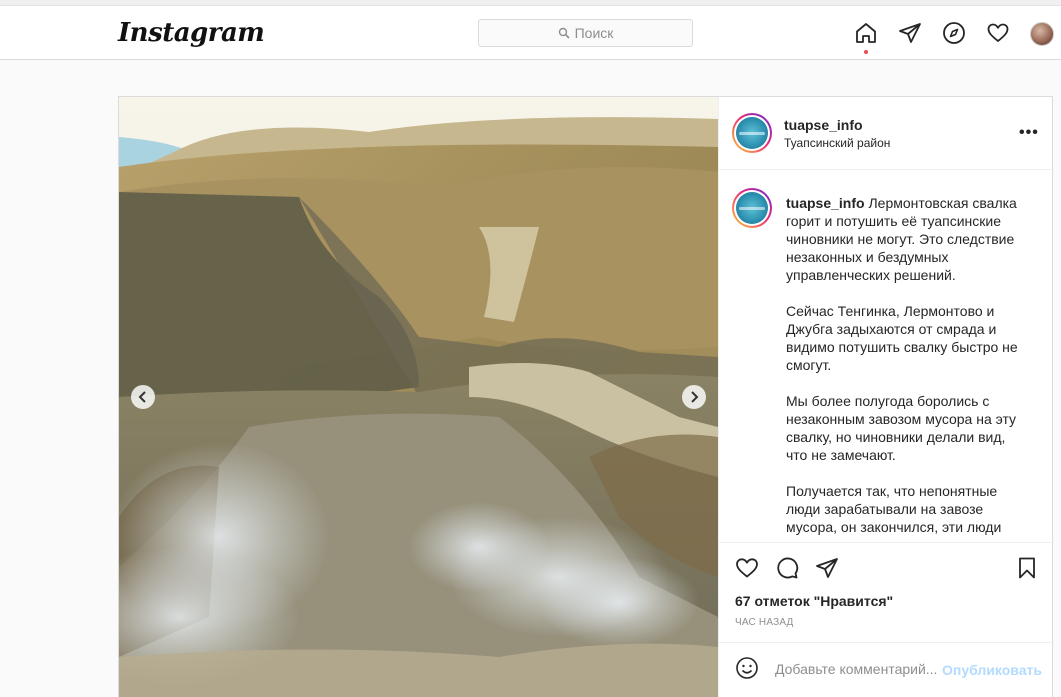 The image size is (1061, 697). What do you see at coordinates (764, 622) in the screenshot?
I see `post-timestamp: час назад` at bounding box center [764, 622].